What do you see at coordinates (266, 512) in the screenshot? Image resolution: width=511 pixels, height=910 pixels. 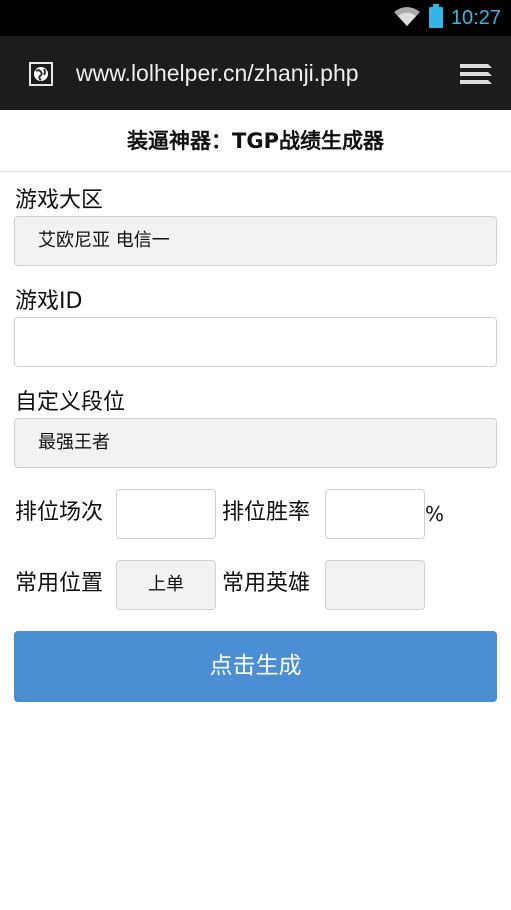 I see `win-rate-label: 排位胜率` at bounding box center [266, 512].